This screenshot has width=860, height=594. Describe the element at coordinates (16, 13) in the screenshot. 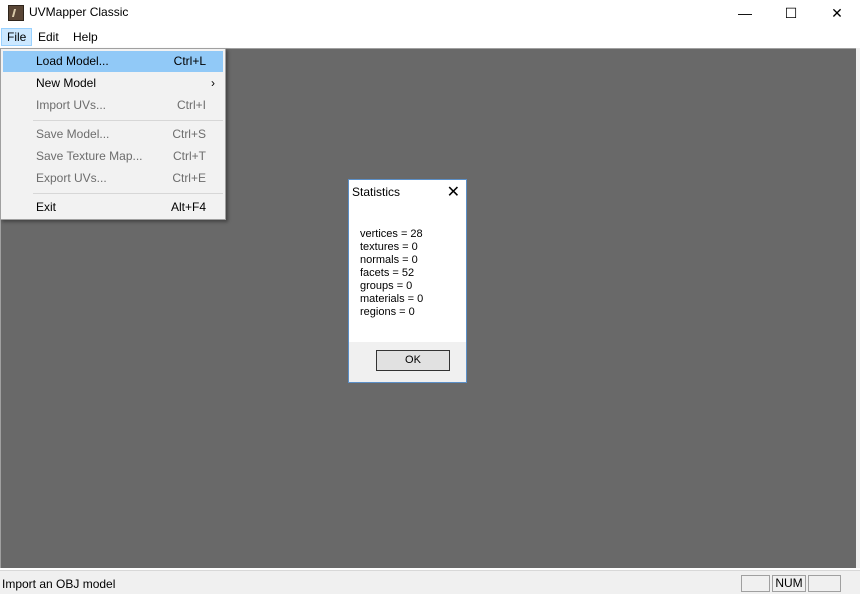

I see `uvmapper-app-icon` at that location.